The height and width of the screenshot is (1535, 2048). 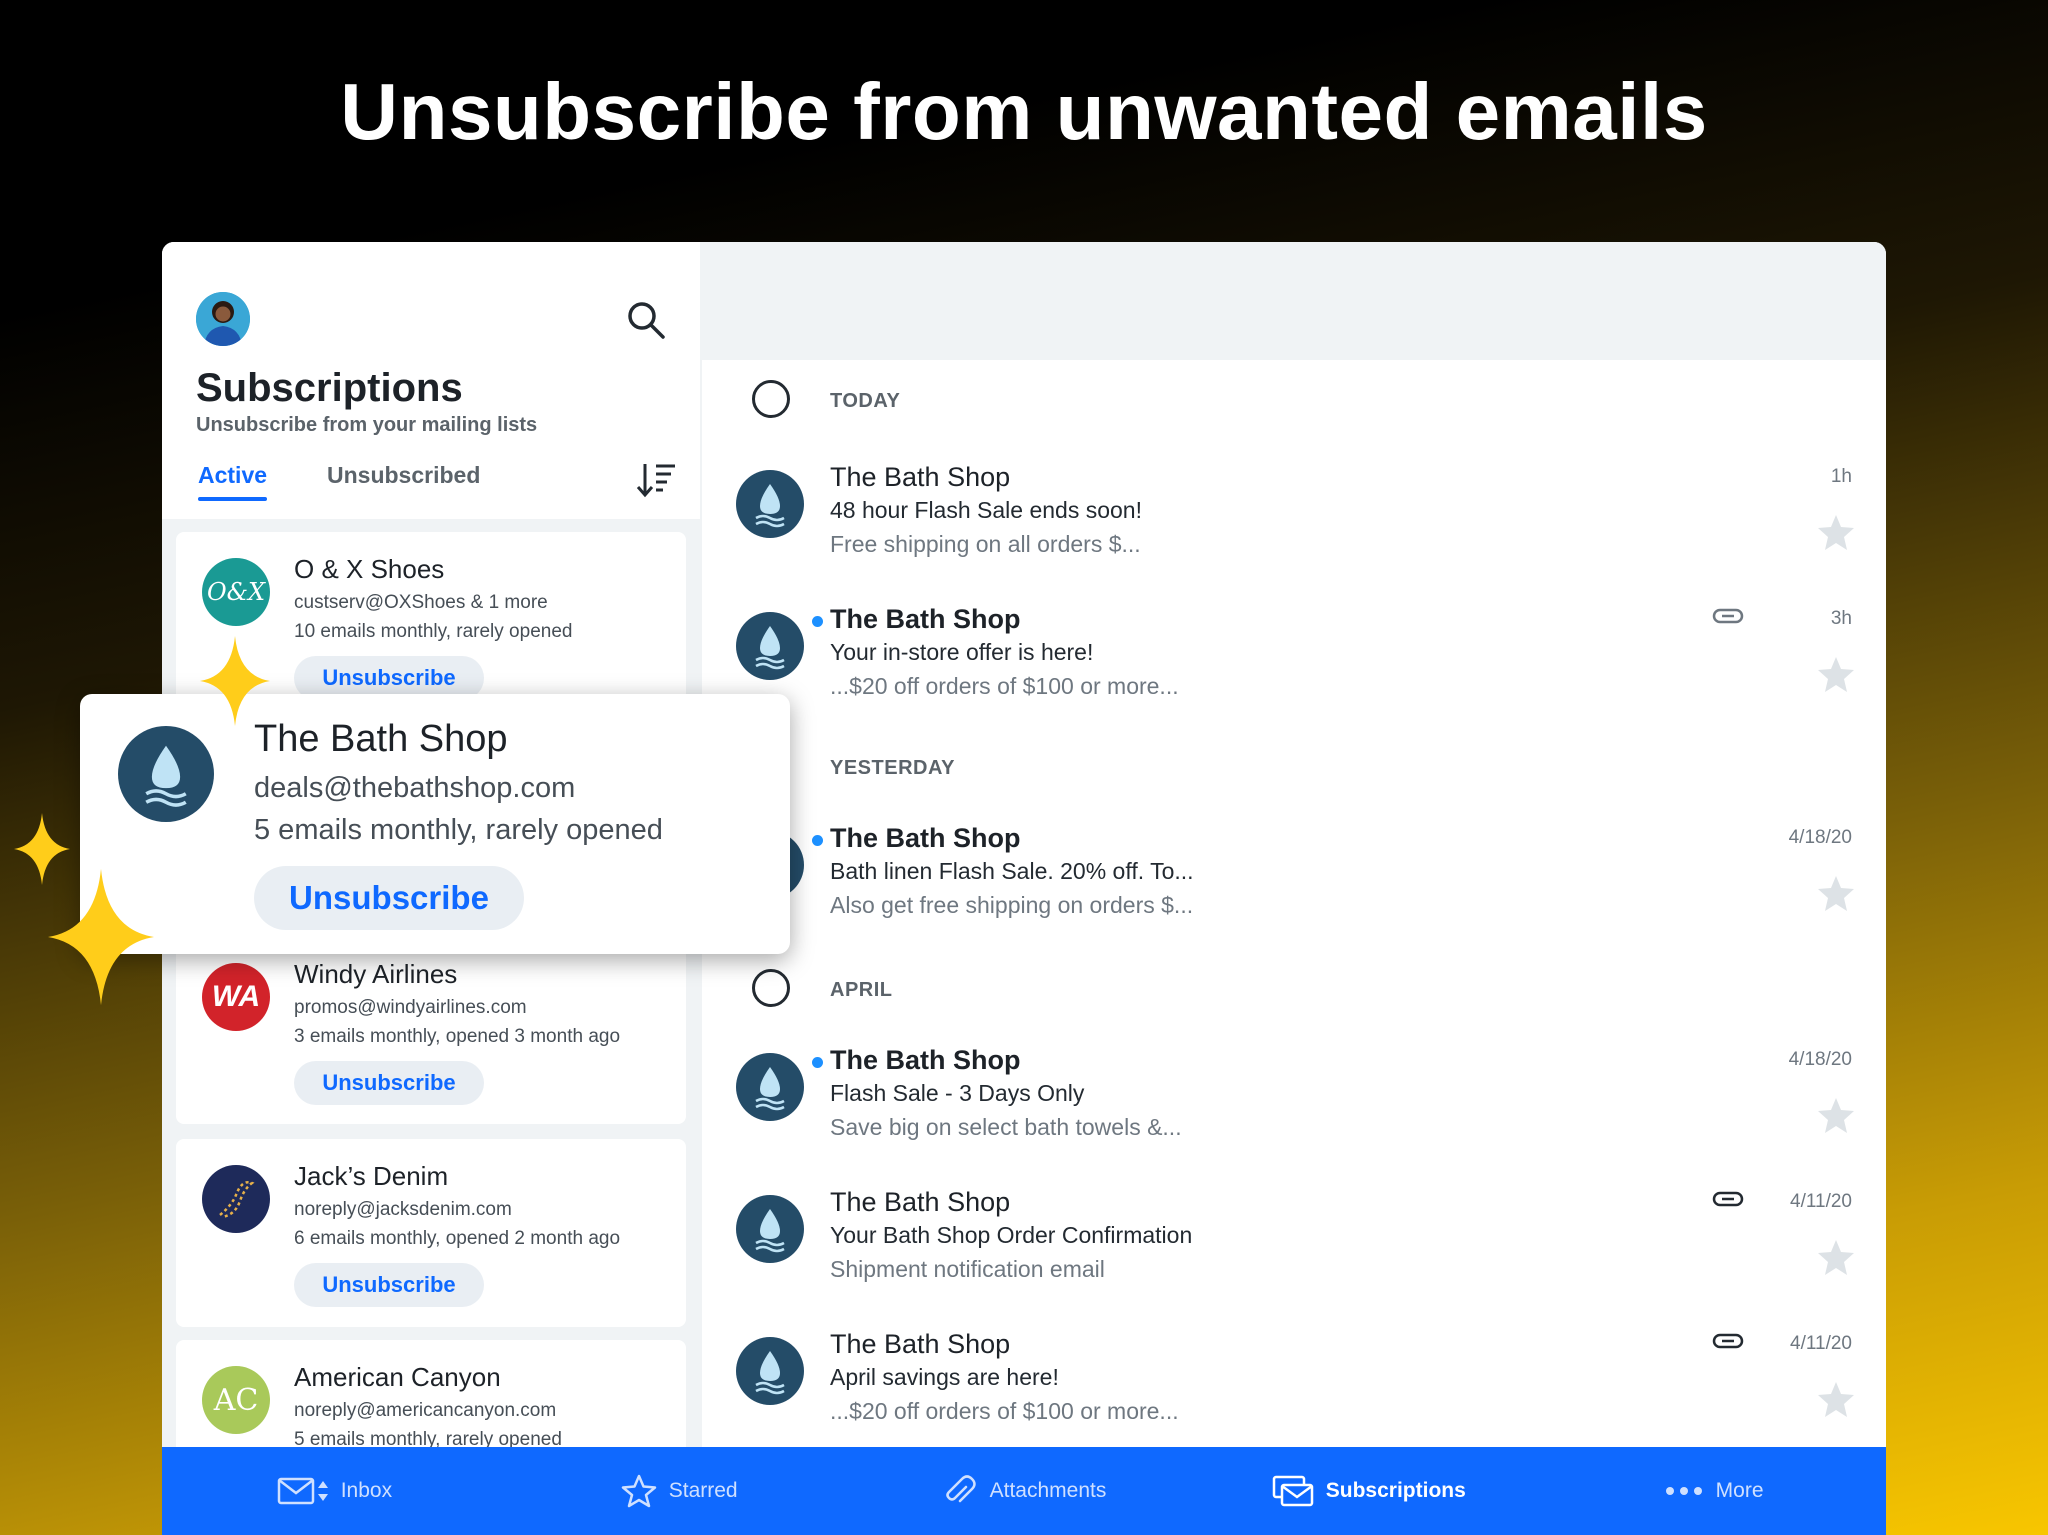 What do you see at coordinates (366, 1490) in the screenshot?
I see `nav-label: Inbox` at bounding box center [366, 1490].